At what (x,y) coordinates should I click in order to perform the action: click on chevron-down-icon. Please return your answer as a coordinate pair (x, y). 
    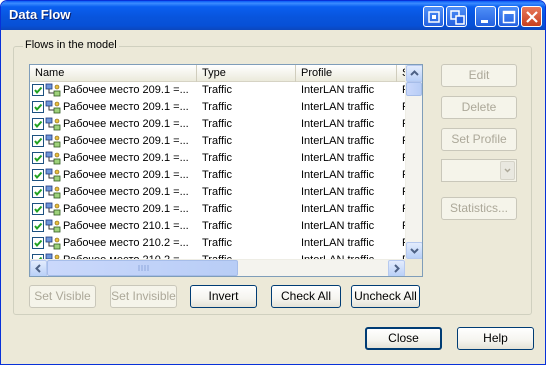
    Looking at the image, I should click on (507, 170).